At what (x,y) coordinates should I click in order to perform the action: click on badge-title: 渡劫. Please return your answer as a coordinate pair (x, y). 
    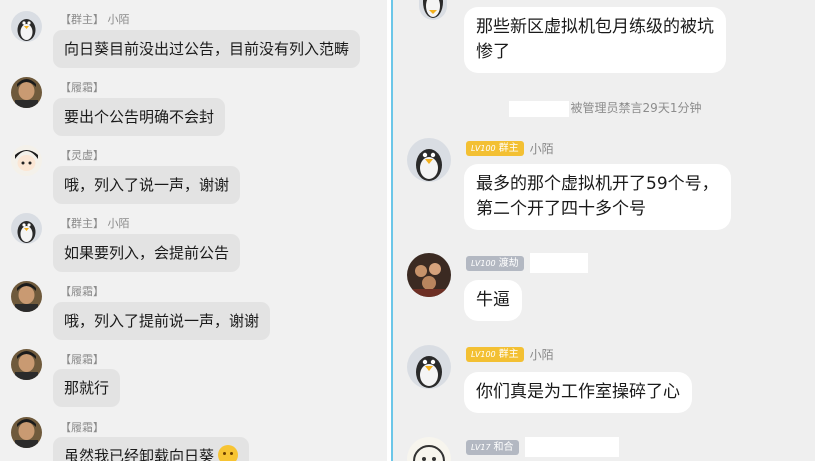
    Looking at the image, I should click on (508, 263).